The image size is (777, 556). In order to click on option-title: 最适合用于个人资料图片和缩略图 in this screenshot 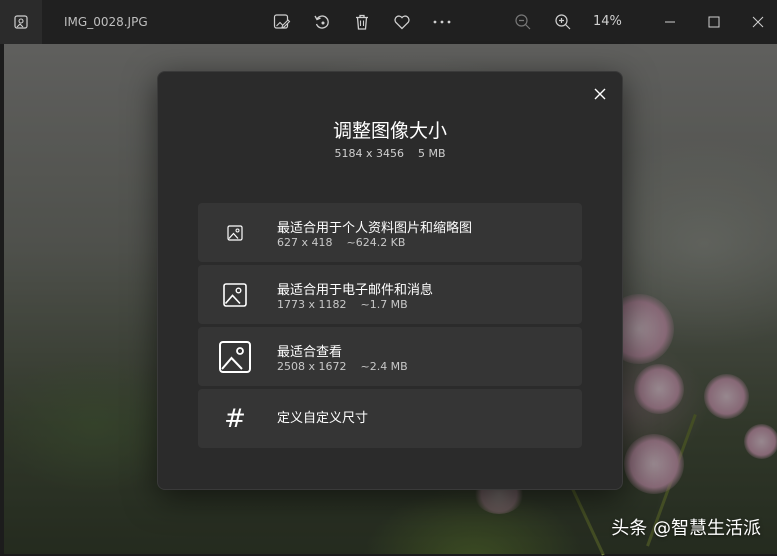, I will do `click(375, 228)`.